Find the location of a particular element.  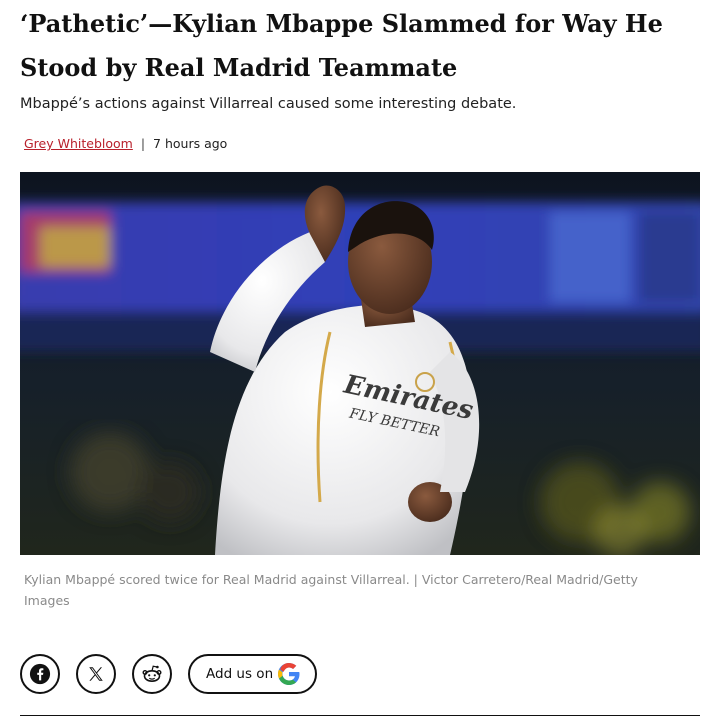

share-x-button is located at coordinates (96, 674).